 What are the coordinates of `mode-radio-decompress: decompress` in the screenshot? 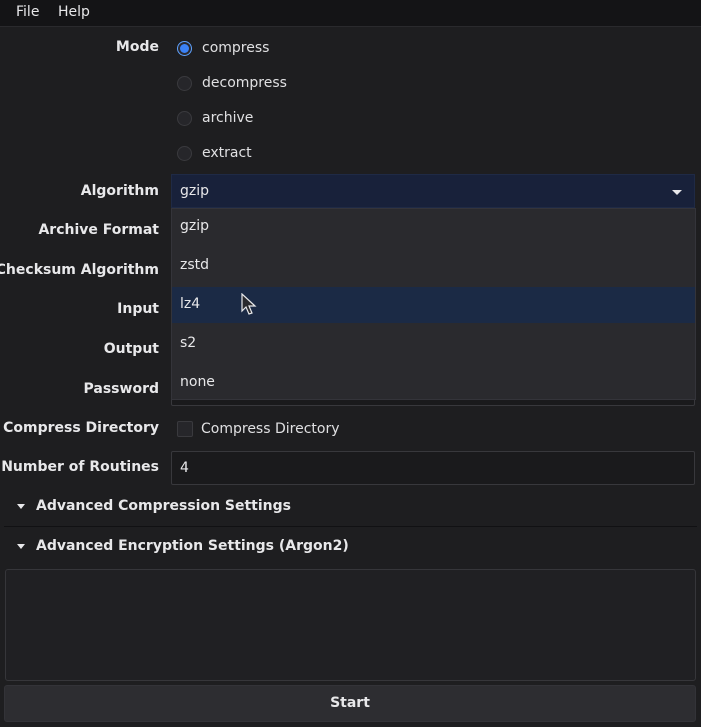 It's located at (232, 83).